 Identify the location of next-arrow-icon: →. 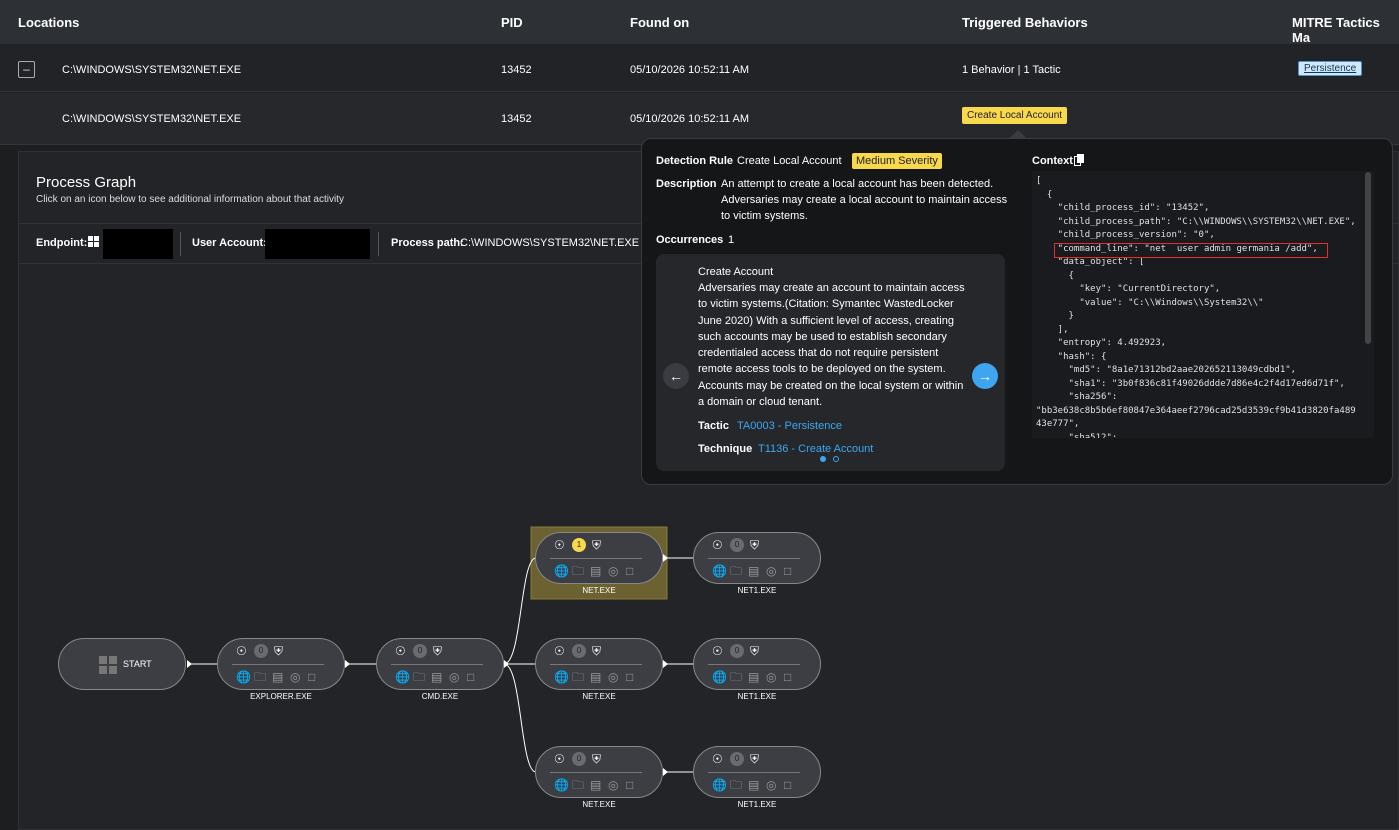
(985, 376).